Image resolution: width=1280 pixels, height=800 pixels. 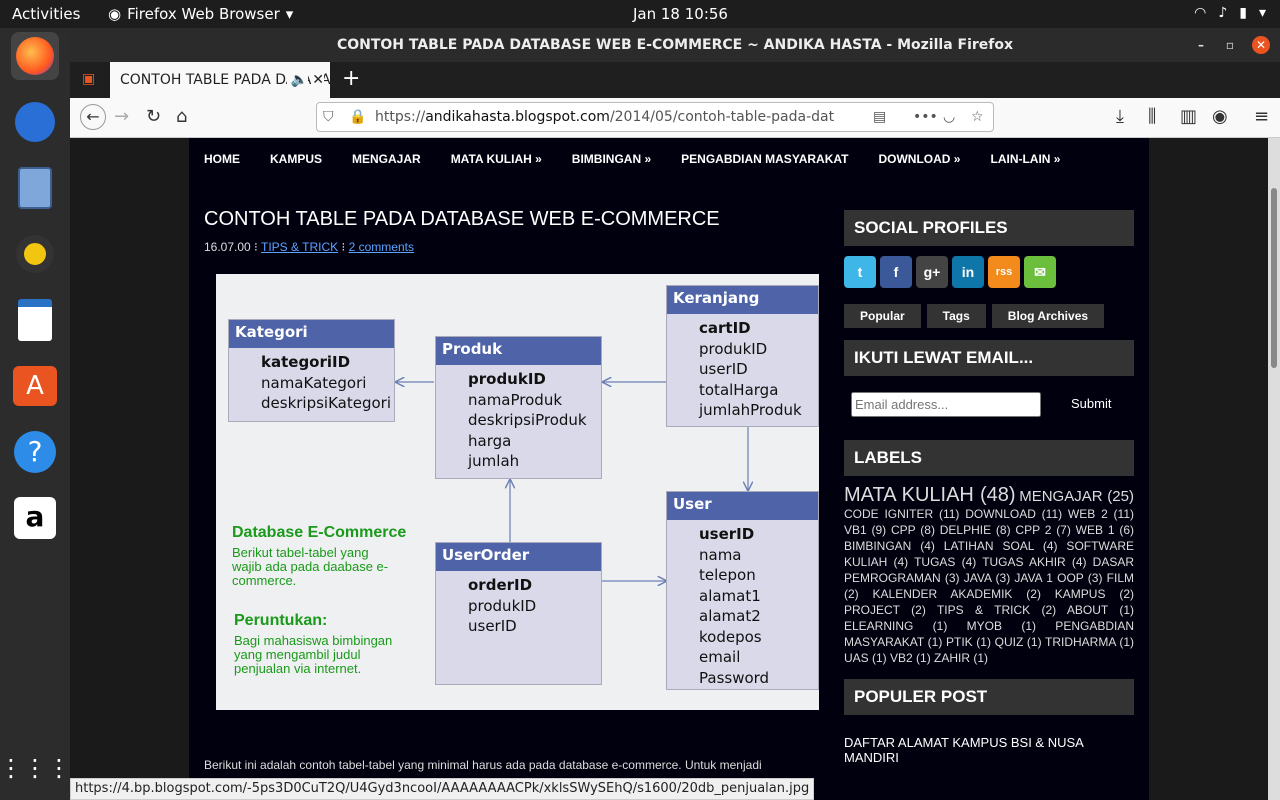 What do you see at coordinates (518, 613) in the screenshot?
I see `entity-userorder: UserOrder orderID produkID userID` at bounding box center [518, 613].